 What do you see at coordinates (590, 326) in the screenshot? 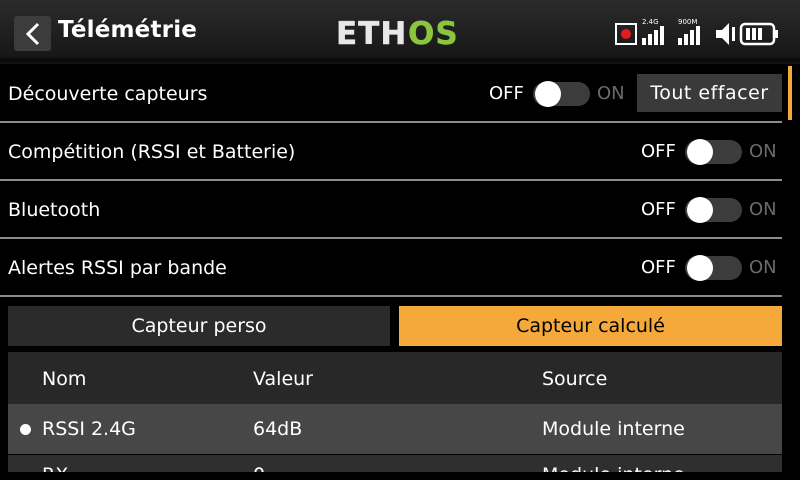
I see `tab-calculated-sensor: Capteur calculé` at bounding box center [590, 326].